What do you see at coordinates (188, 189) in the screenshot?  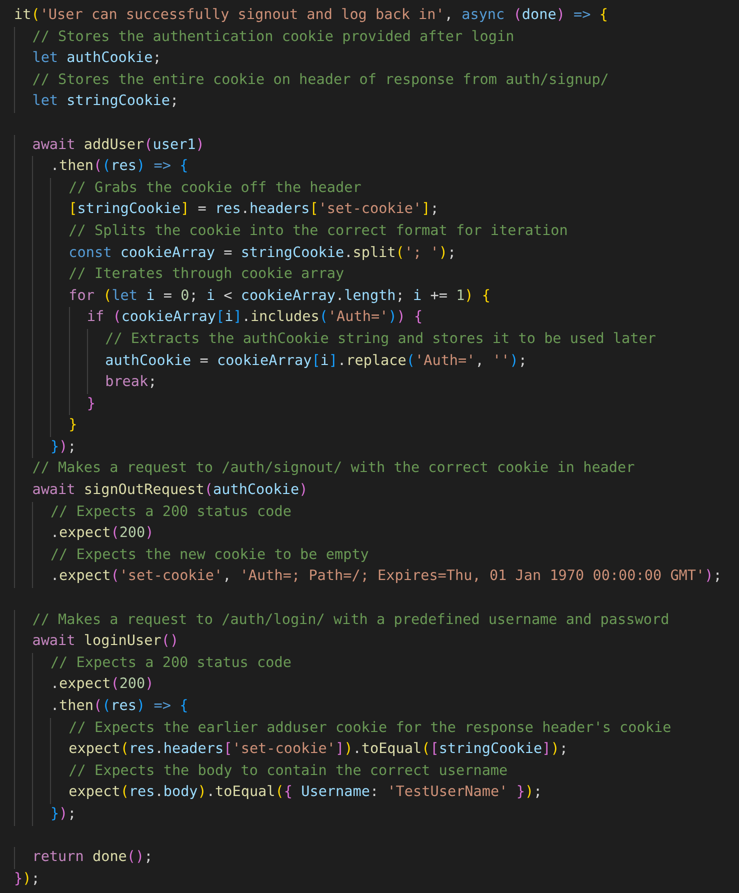 I see `code-line: // Grabs the cookie off the header` at bounding box center [188, 189].